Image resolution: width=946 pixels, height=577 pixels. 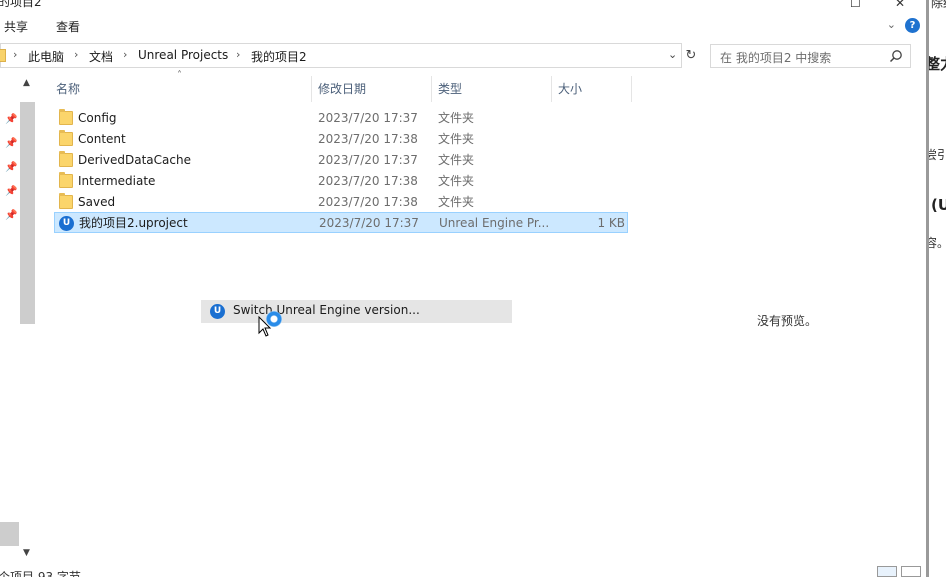 What do you see at coordinates (26, 553) in the screenshot?
I see `nav-scroll-down-icon: ▼` at bounding box center [26, 553].